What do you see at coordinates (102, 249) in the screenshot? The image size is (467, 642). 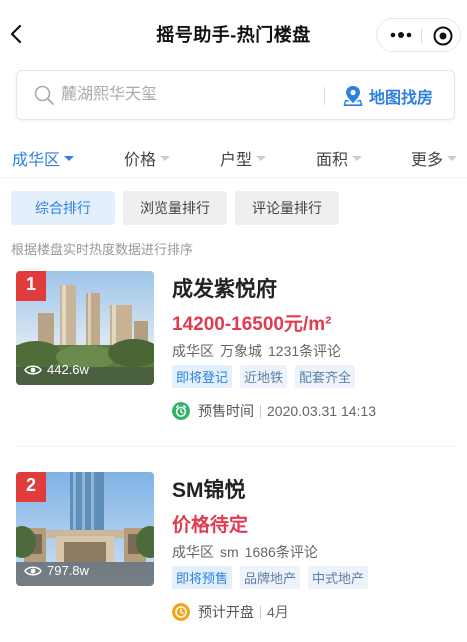 I see `sort-hint: 根据楼盘实时热度数据进行排序` at bounding box center [102, 249].